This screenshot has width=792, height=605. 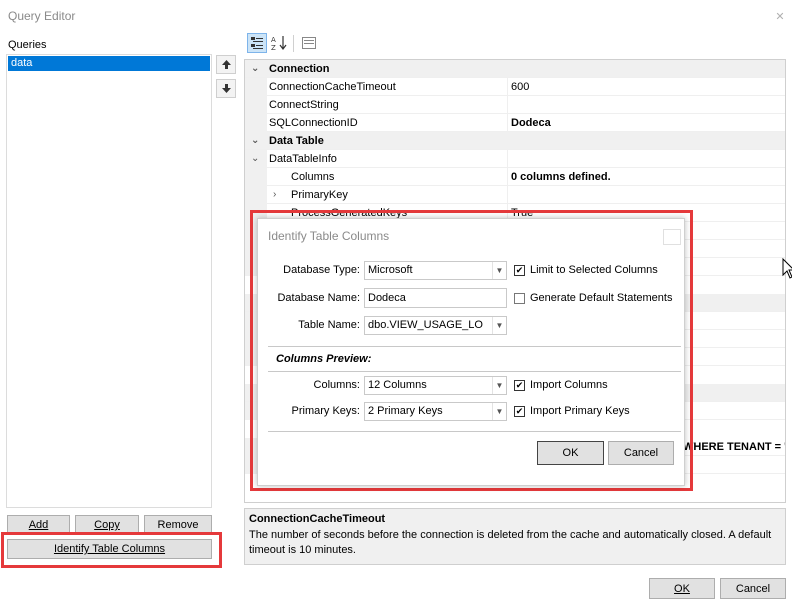 I want to click on alphabetical-button: A Z, so click(x=279, y=43).